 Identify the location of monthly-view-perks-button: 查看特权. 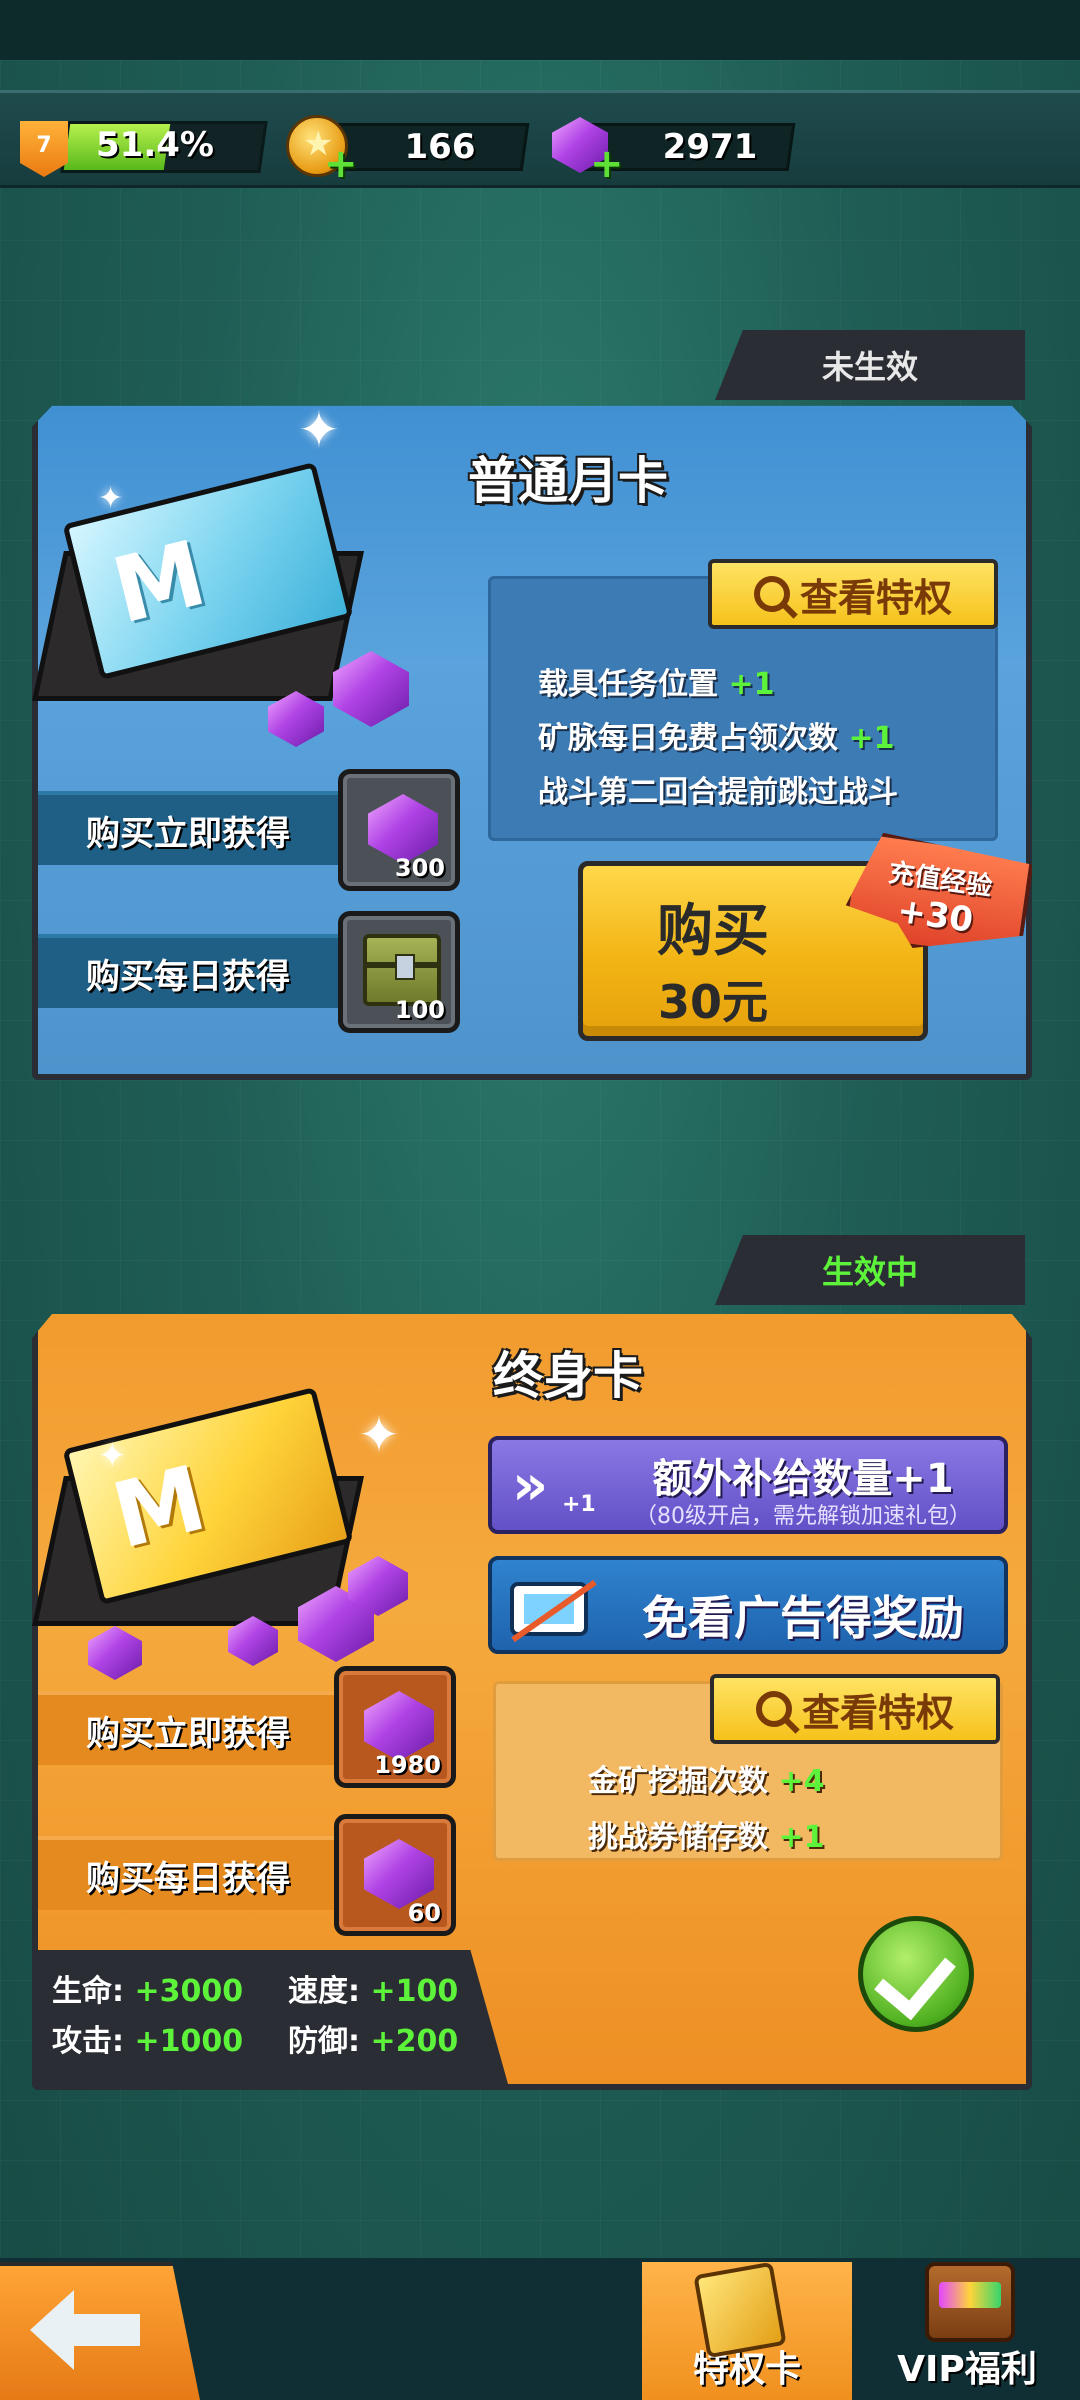
(853, 594).